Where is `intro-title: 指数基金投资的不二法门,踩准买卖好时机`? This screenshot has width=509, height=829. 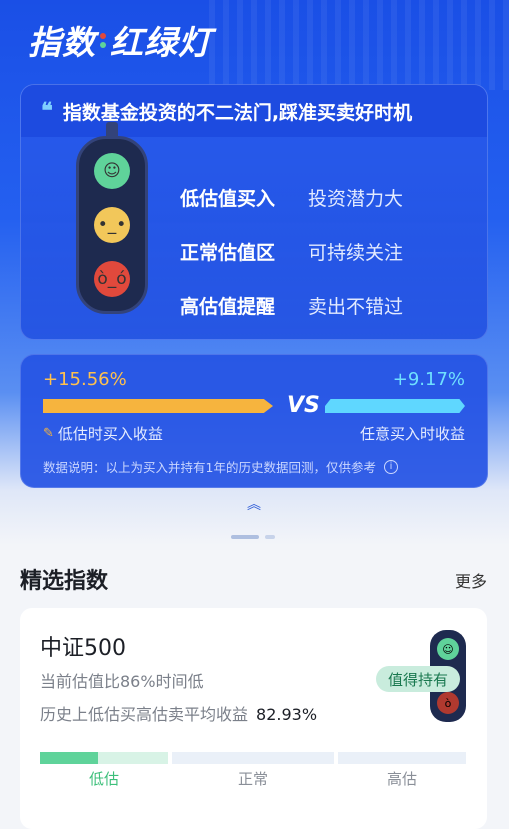
intro-title: 指数基金投资的不二法门,踩准买卖好时机 is located at coordinates (237, 112).